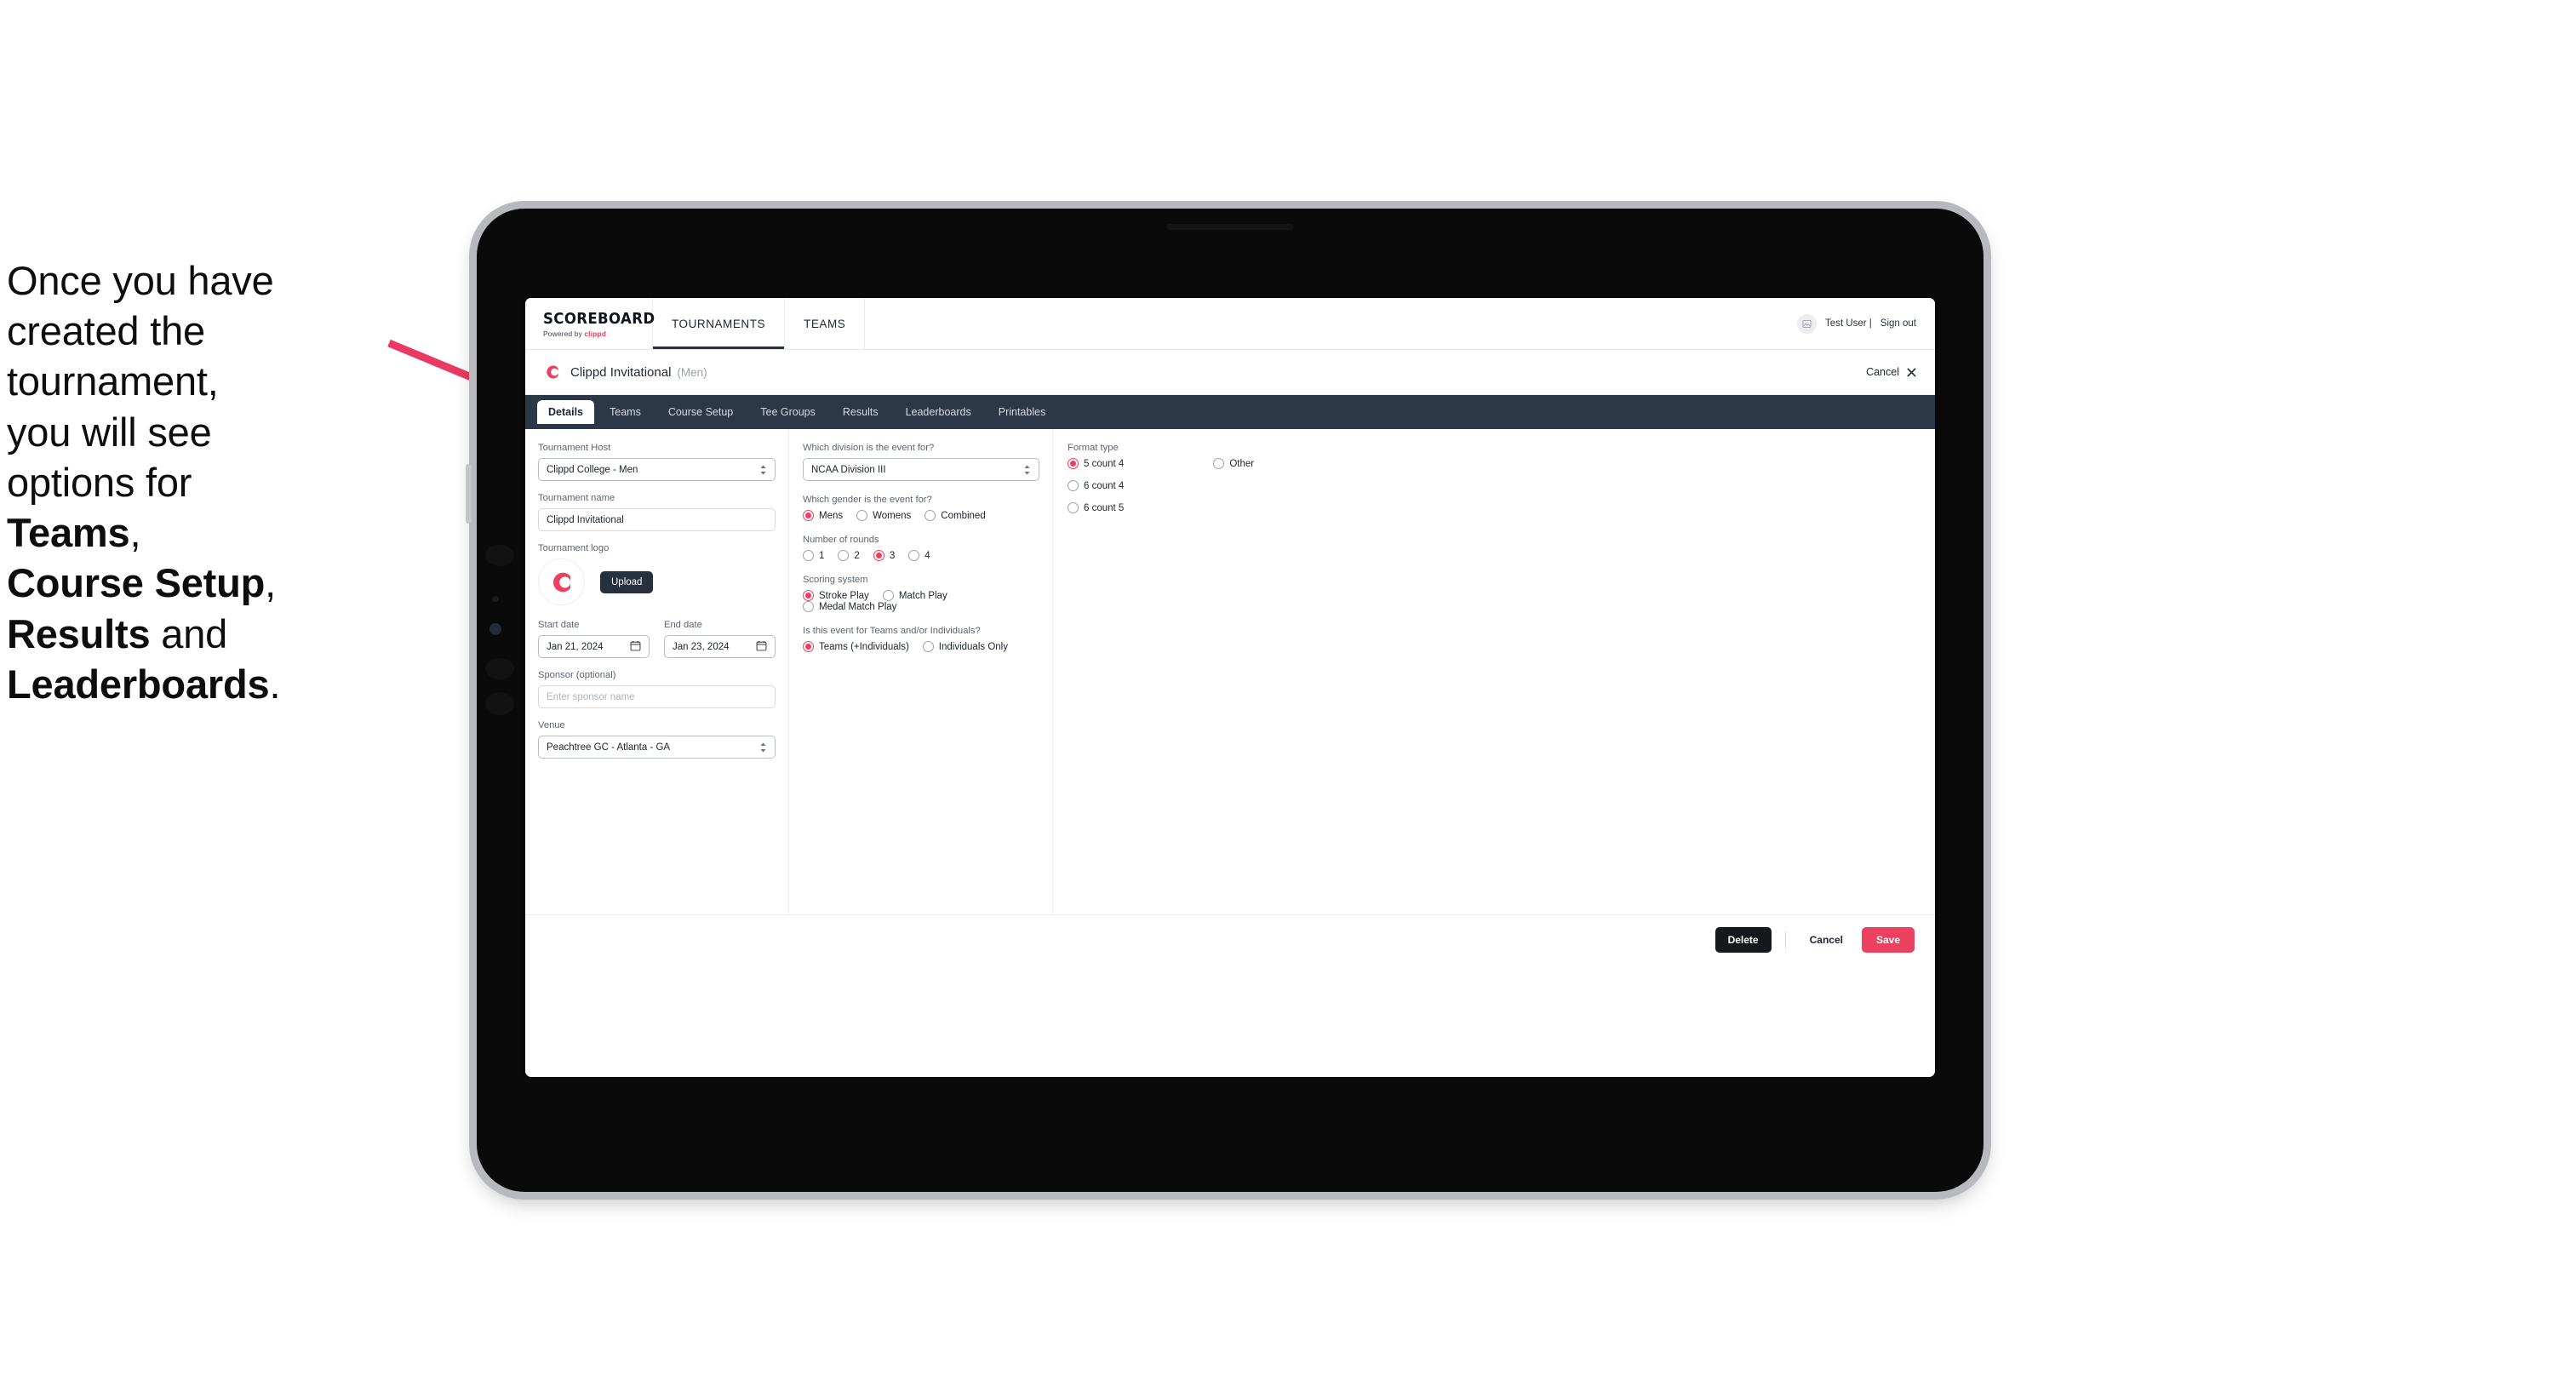 The image size is (2576, 1386). I want to click on brand-logo: SCOREBOARD Powered by clippd, so click(590, 323).